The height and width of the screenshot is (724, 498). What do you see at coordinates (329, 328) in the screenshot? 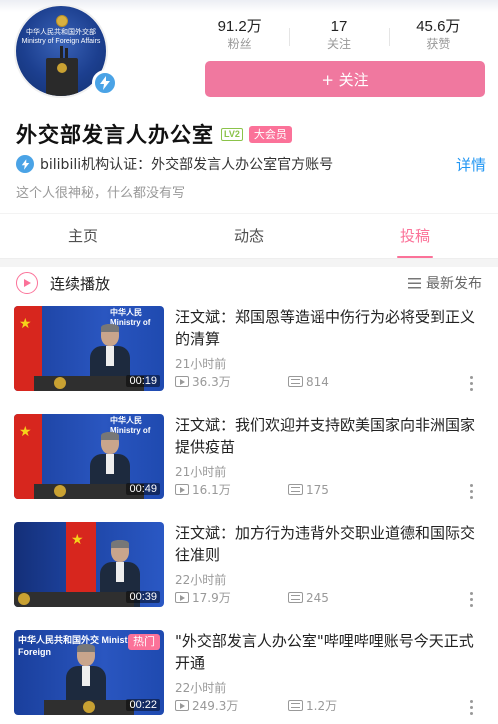
I see `video-title: 汪文斌：郑国恩等造谣中伤行为必将受到正义的清算` at bounding box center [329, 328].